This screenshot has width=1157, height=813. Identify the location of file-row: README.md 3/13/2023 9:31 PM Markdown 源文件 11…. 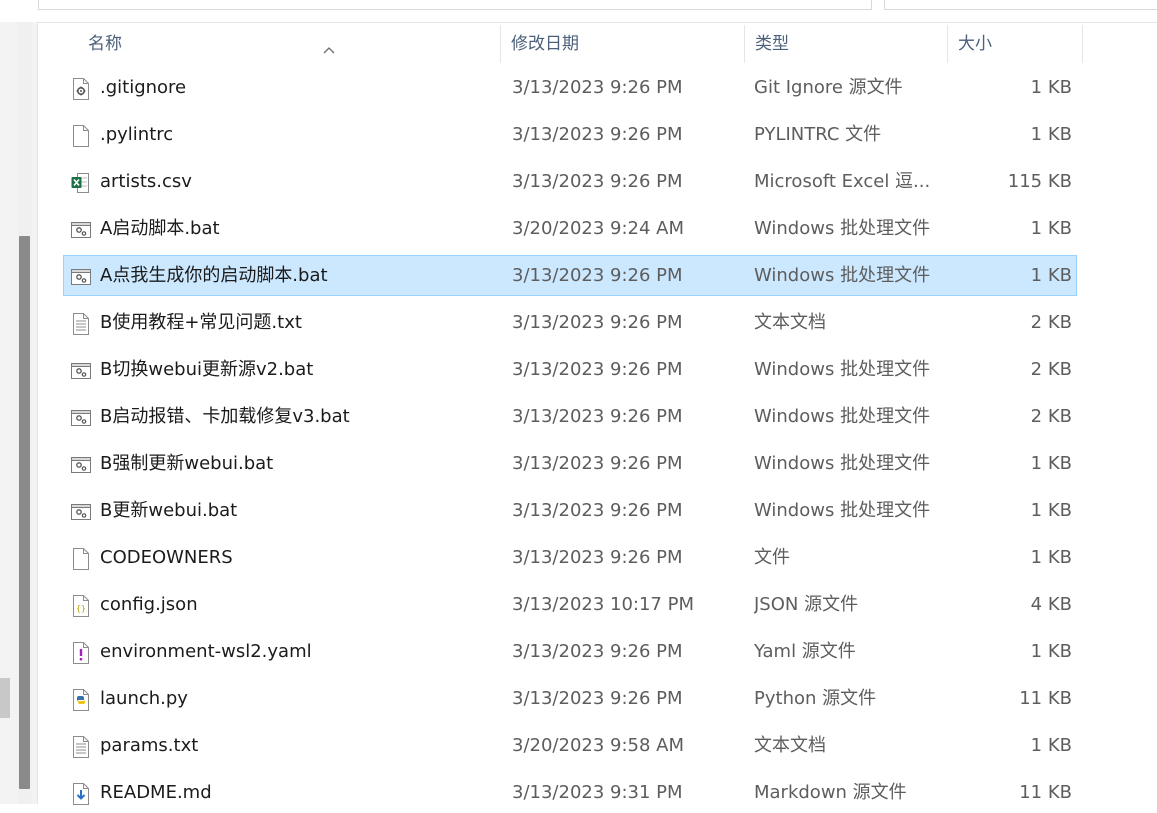
(570, 792).